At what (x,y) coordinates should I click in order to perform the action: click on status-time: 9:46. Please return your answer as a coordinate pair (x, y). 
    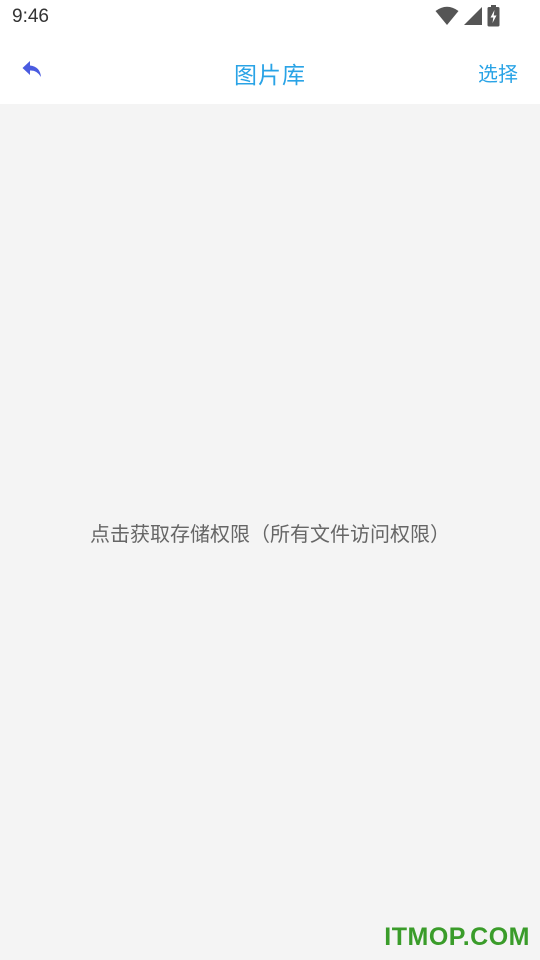
    Looking at the image, I should click on (30, 16).